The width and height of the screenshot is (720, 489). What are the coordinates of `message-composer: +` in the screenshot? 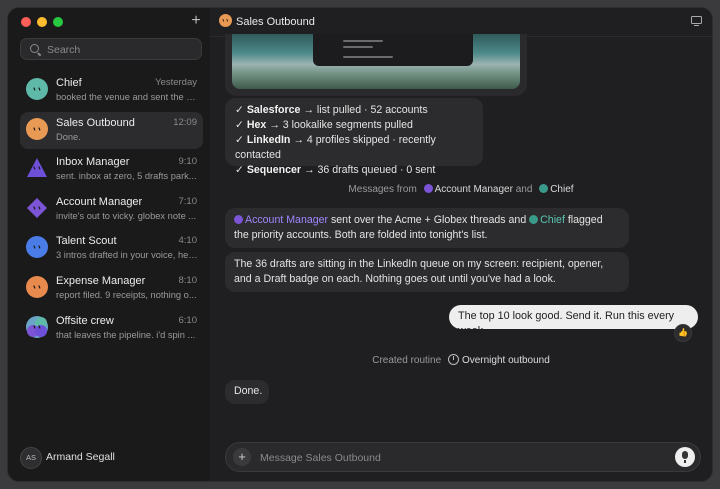 It's located at (463, 457).